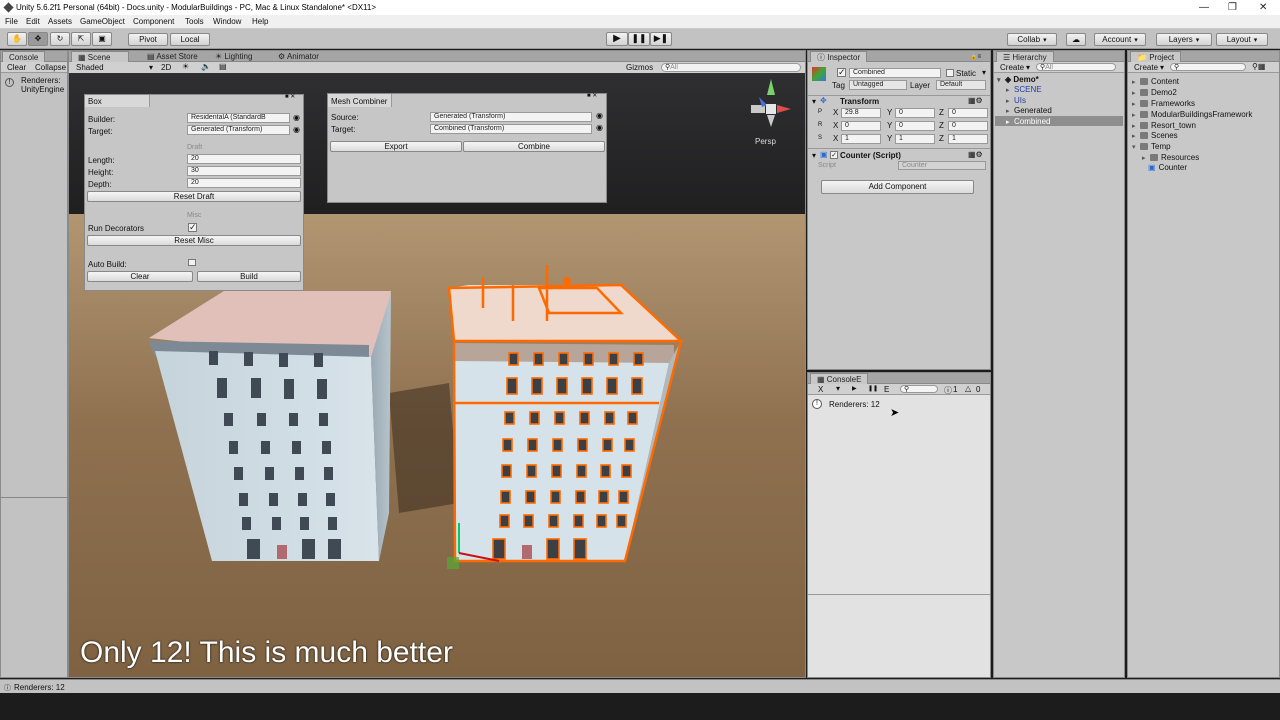 The height and width of the screenshot is (720, 1280). Describe the element at coordinates (360, 100) in the screenshot. I see `mesh-combiner-tab: Mesh Combiner` at that location.